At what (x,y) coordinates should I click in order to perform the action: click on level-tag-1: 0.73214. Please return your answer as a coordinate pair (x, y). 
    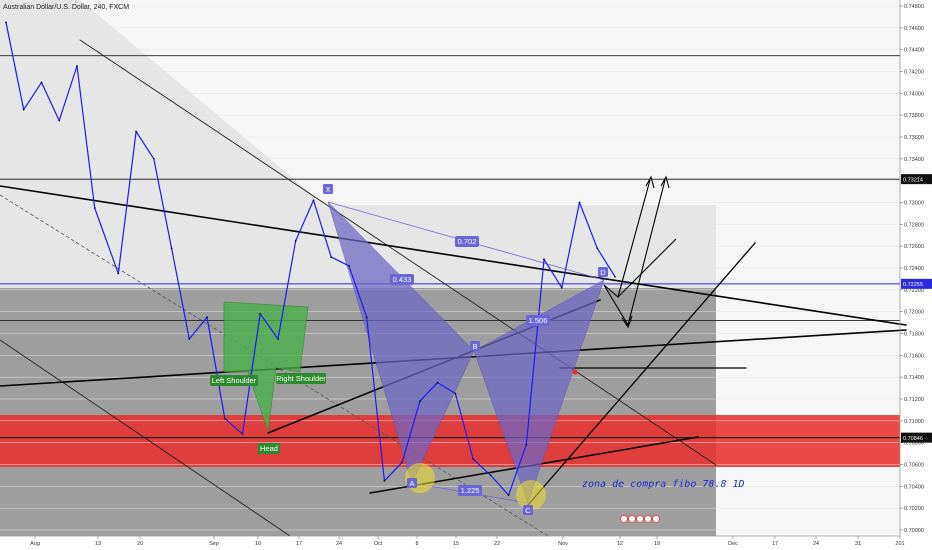
    Looking at the image, I should click on (913, 180).